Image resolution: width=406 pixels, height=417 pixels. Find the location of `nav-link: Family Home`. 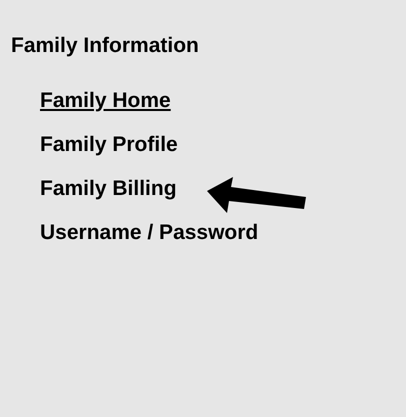

nav-link: Family Home is located at coordinates (105, 100).